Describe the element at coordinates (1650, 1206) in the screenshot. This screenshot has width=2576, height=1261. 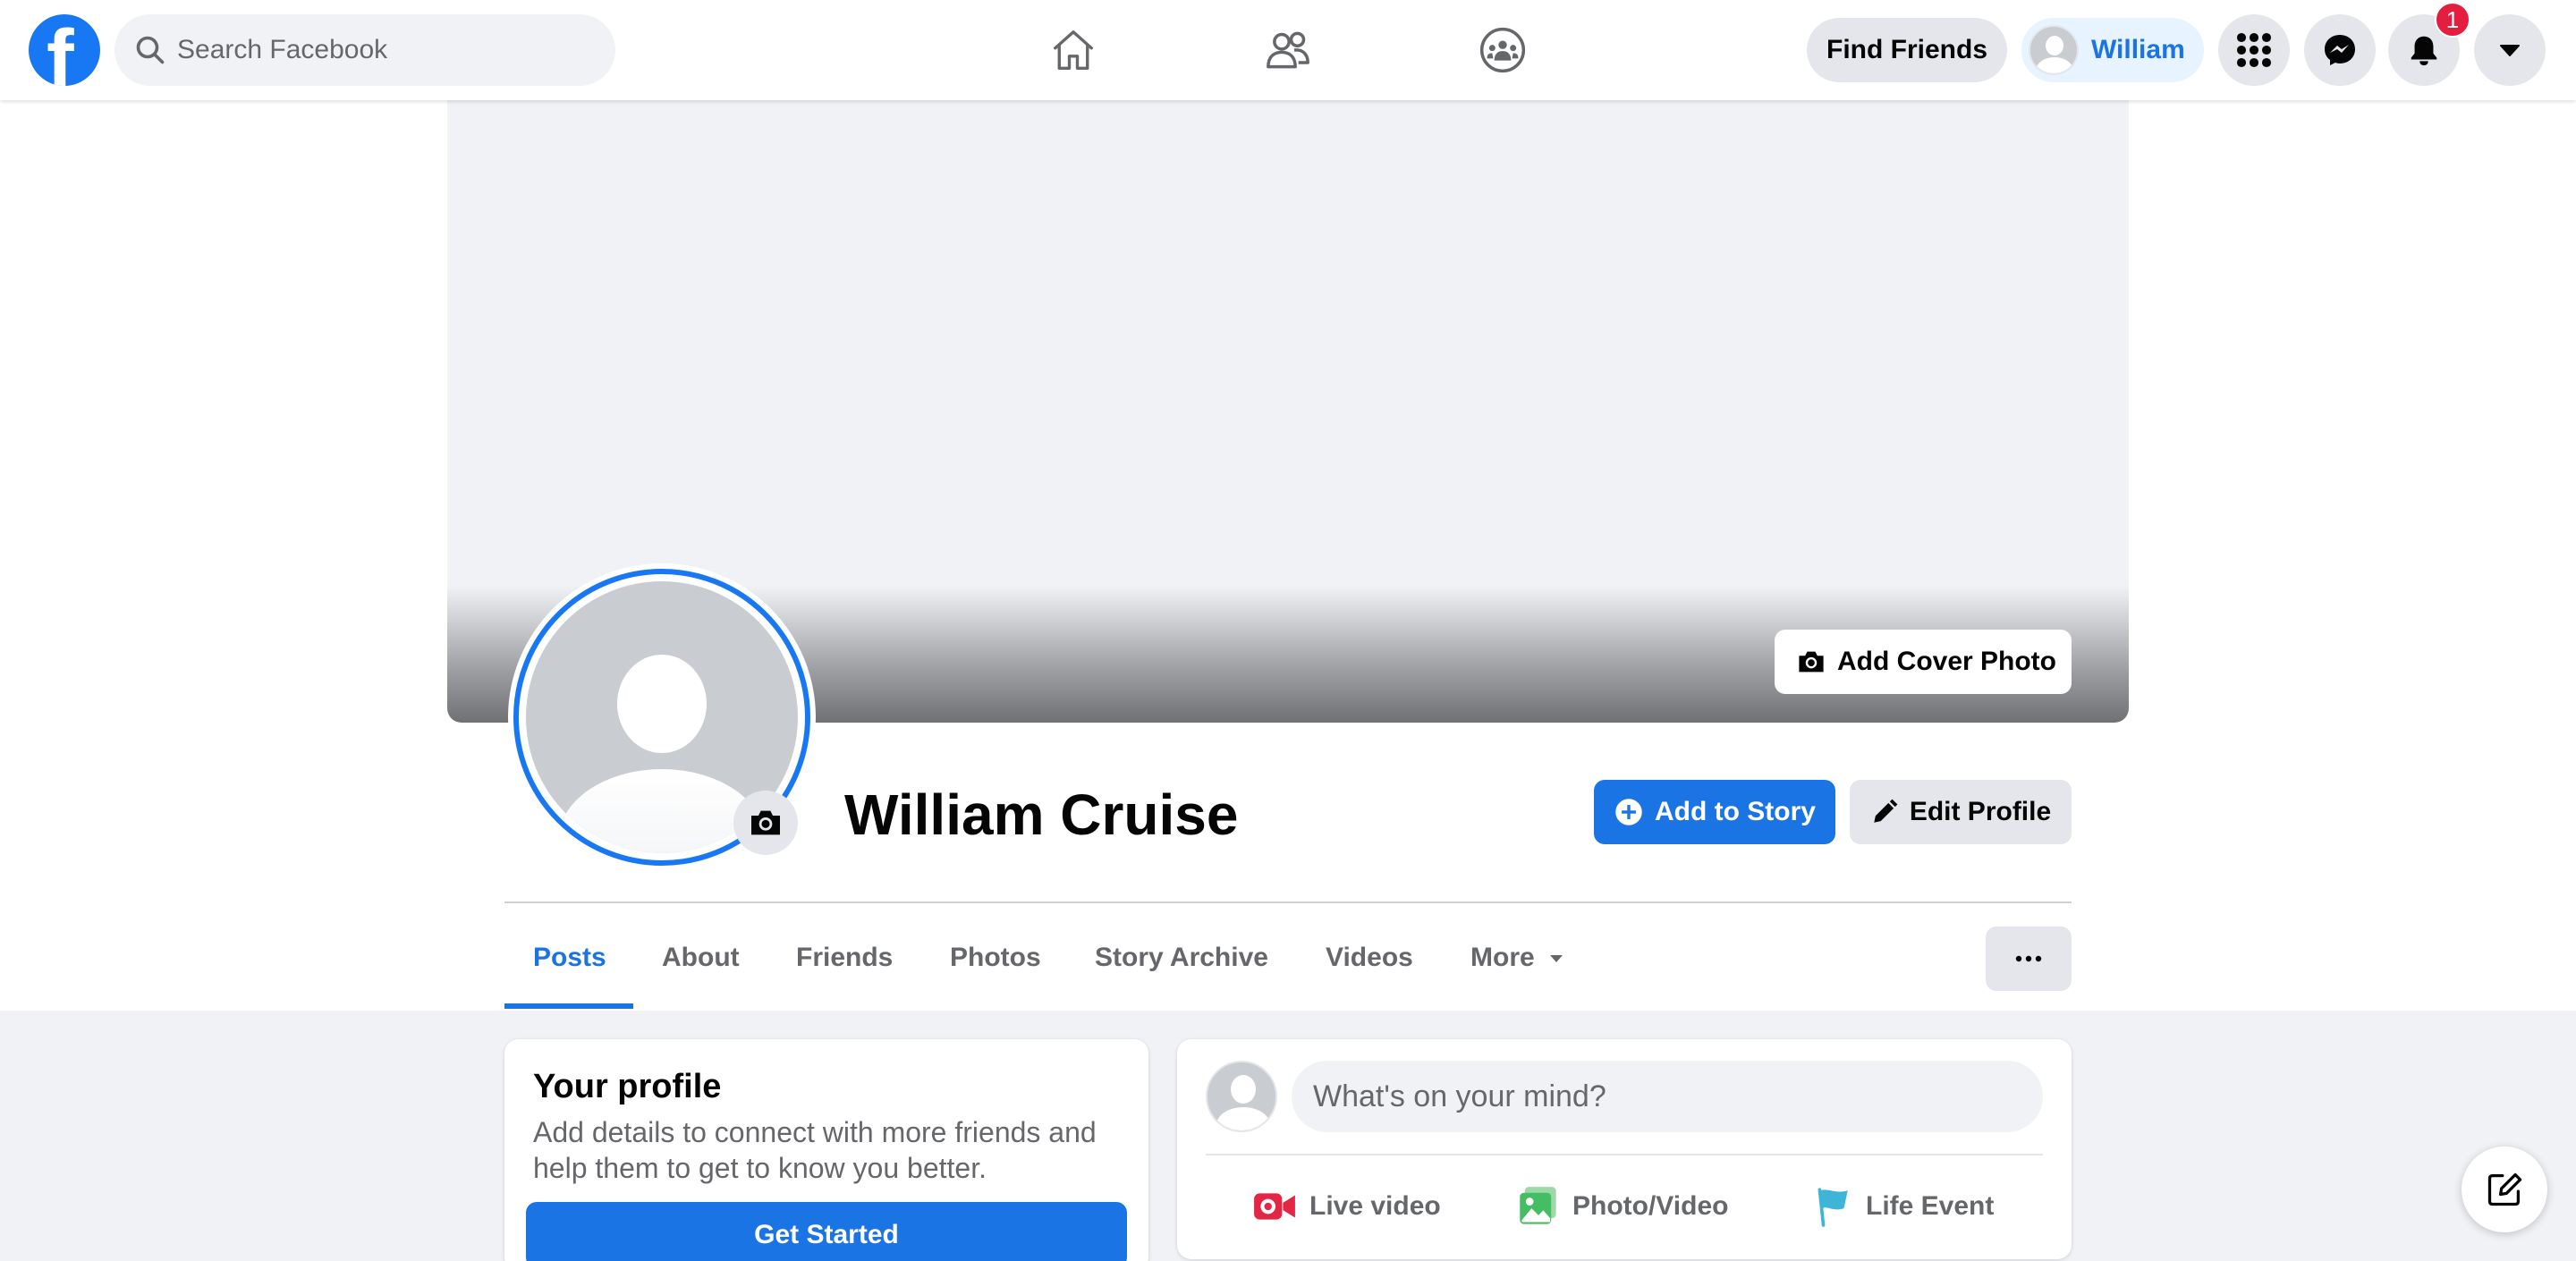
I see `photo-video-label: Photo/Video` at that location.